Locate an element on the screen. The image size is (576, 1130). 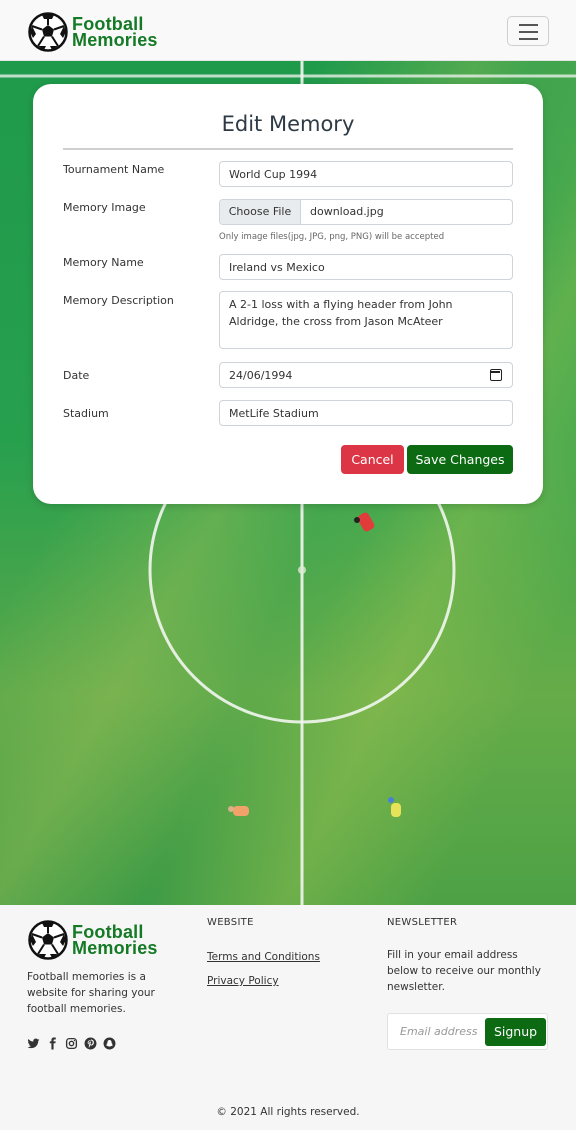
brand-name: Football Memories is located at coordinates (115, 32).